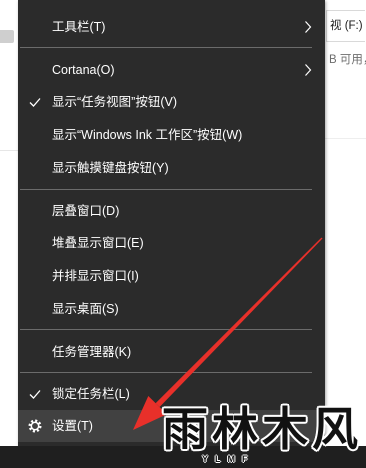 The width and height of the screenshot is (366, 468). I want to click on menu-item-label: 显示桌面(S), so click(85, 309).